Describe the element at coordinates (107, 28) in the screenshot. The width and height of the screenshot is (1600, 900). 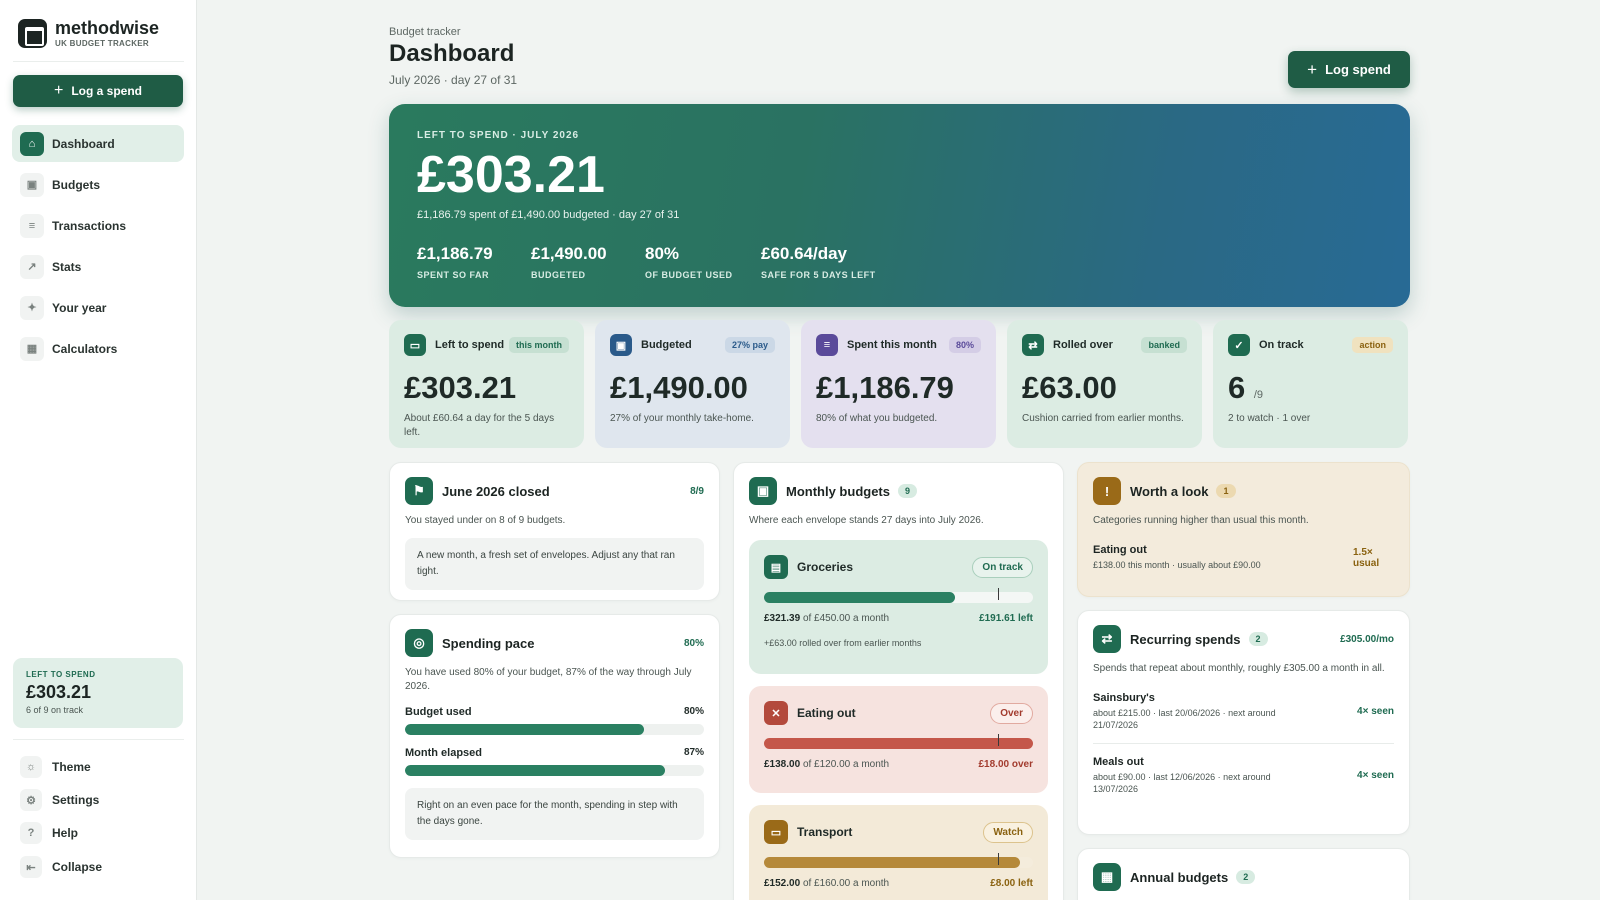
I see `brand-name: methodwise` at that location.